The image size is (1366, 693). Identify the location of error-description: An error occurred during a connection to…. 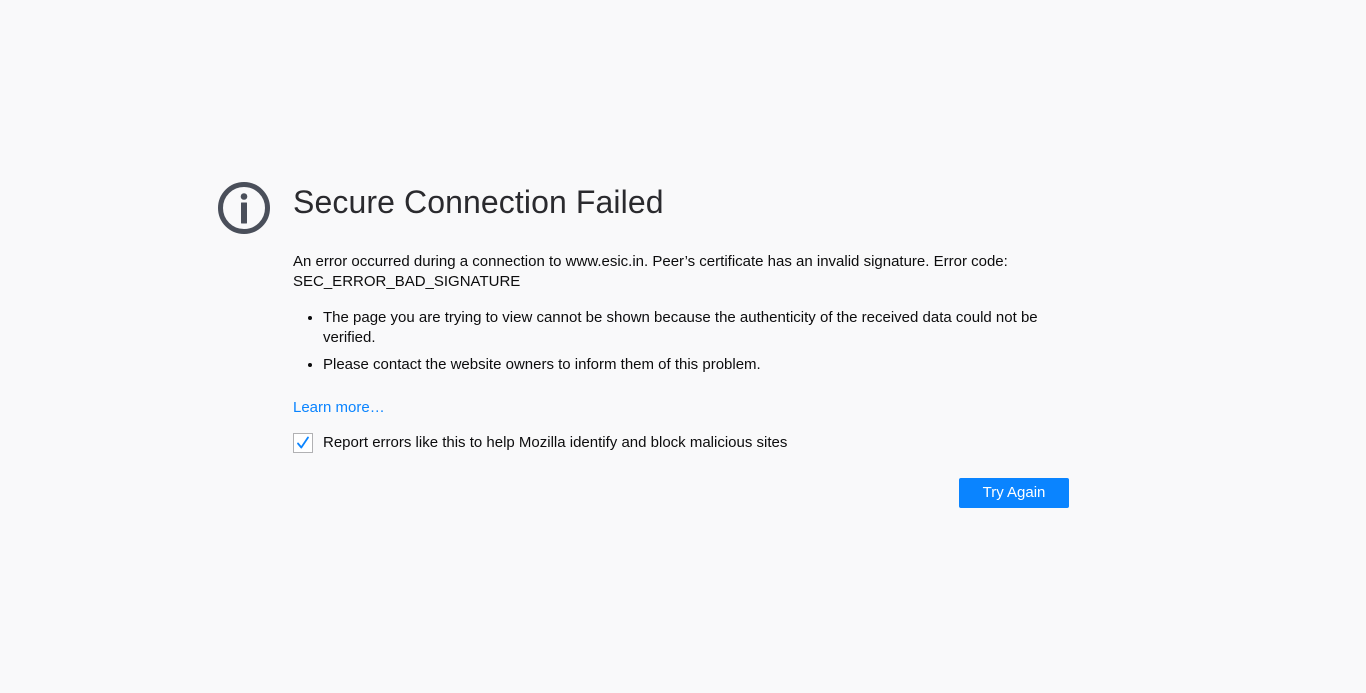
(673, 272).